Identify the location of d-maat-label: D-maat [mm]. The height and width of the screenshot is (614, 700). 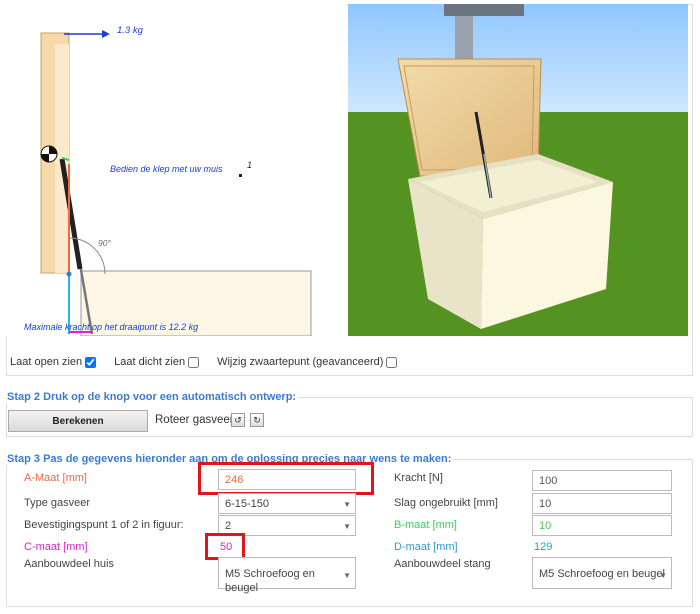
(426, 547).